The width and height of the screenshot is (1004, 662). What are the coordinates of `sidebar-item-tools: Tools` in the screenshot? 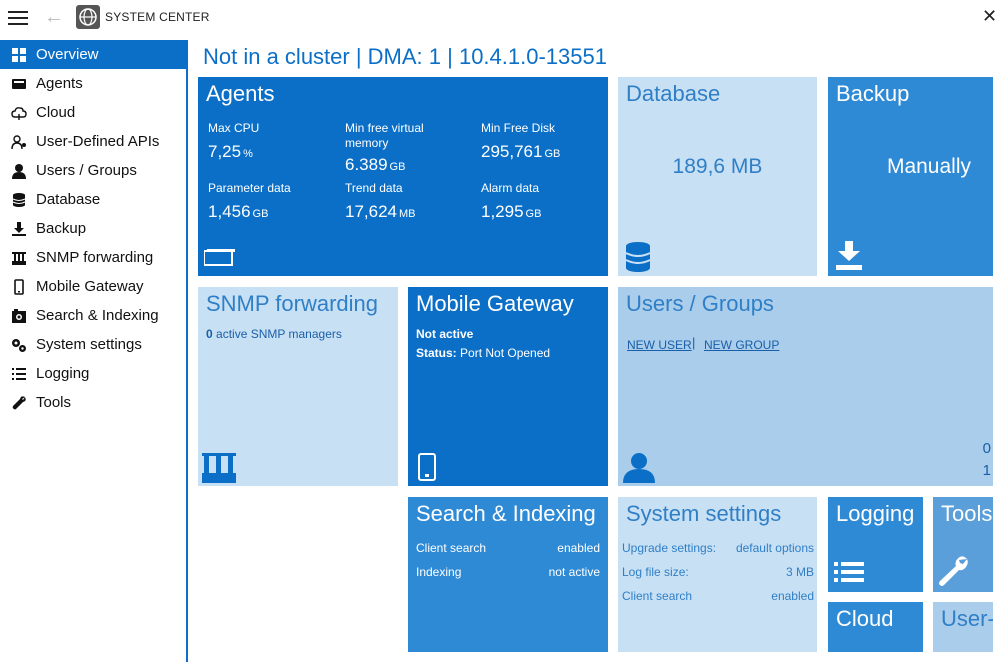 It's located at (93, 402).